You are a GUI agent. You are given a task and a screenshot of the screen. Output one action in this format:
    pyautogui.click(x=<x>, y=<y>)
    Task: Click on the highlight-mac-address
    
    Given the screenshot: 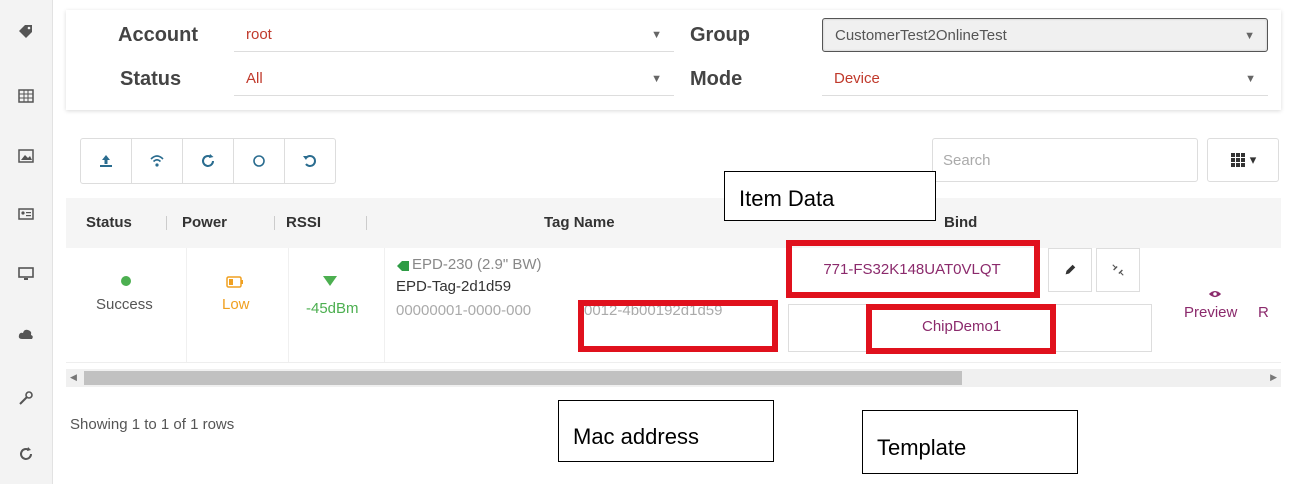 What is the action you would take?
    pyautogui.click(x=678, y=326)
    